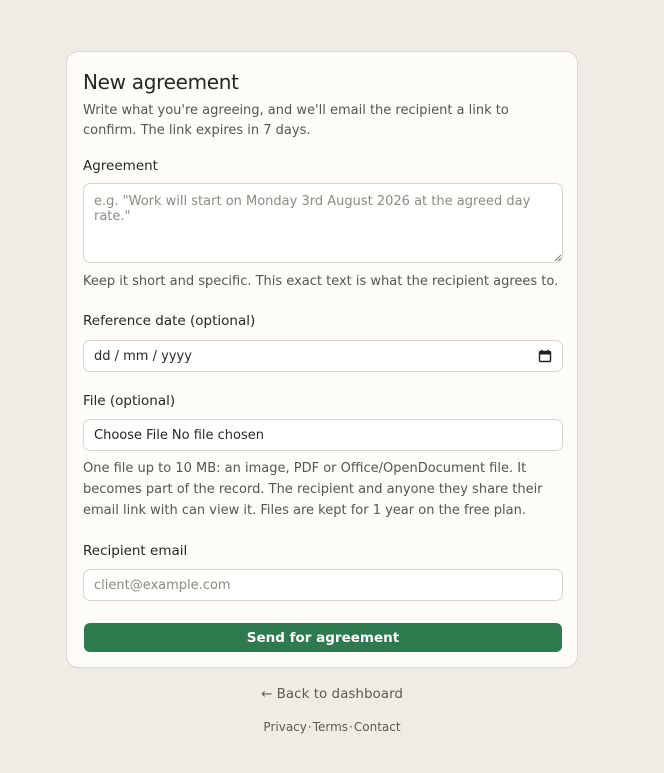 This screenshot has width=664, height=773. I want to click on reference-date-label: Reference date (optional), so click(169, 321).